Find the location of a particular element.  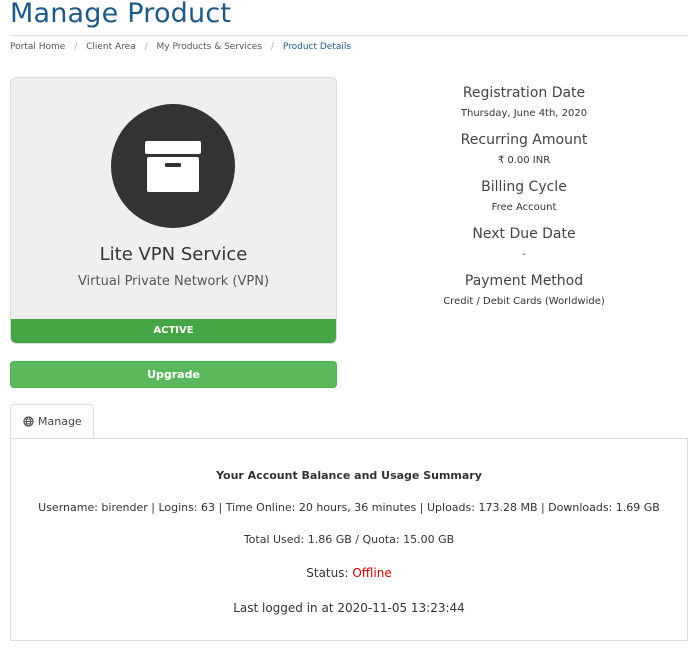

tab-manage: Manage is located at coordinates (52, 421).